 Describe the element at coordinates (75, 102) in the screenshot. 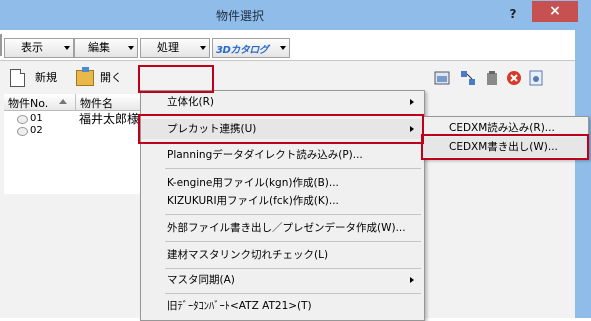

I see `column-divider` at that location.